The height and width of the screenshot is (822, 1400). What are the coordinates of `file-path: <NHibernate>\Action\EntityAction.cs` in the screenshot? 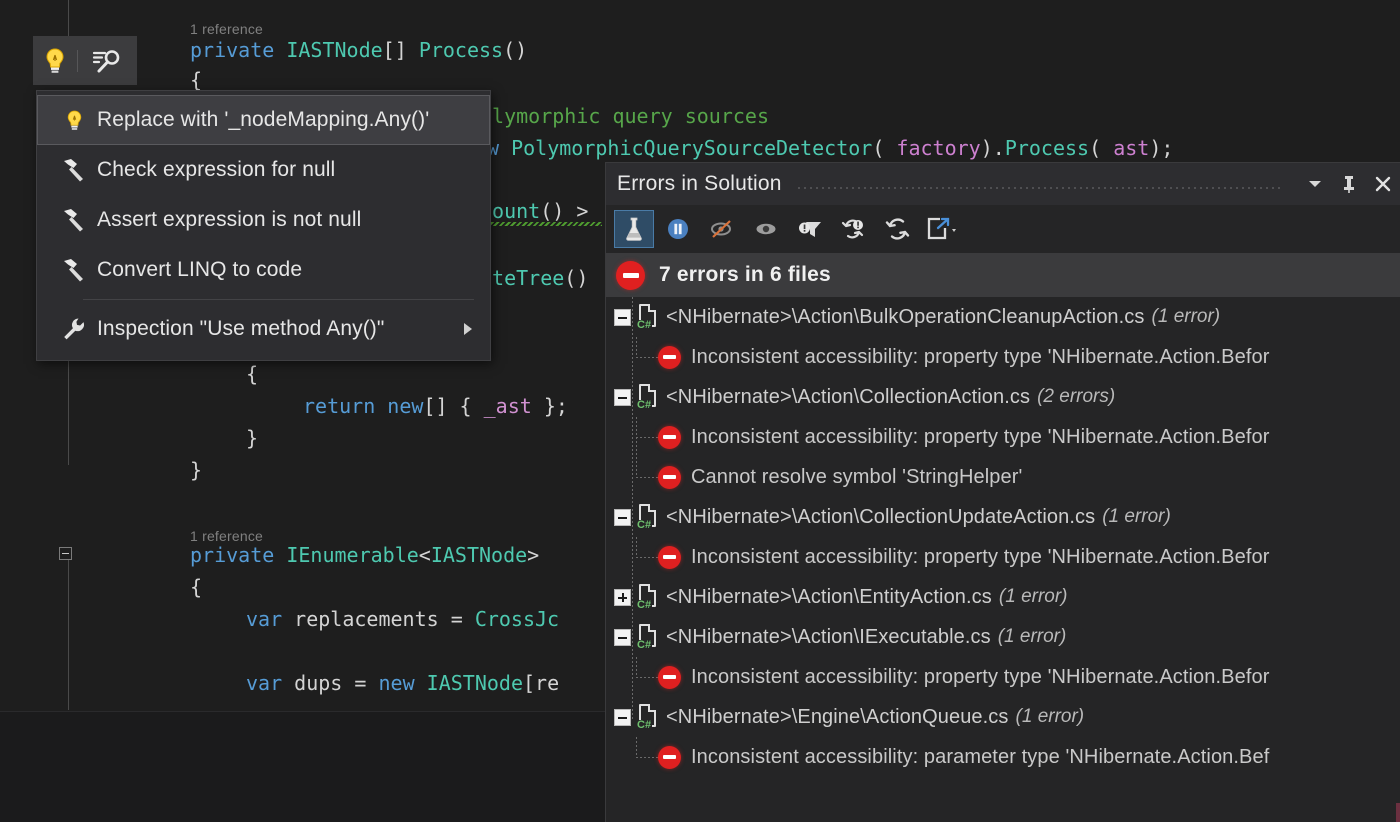 It's located at (829, 596).